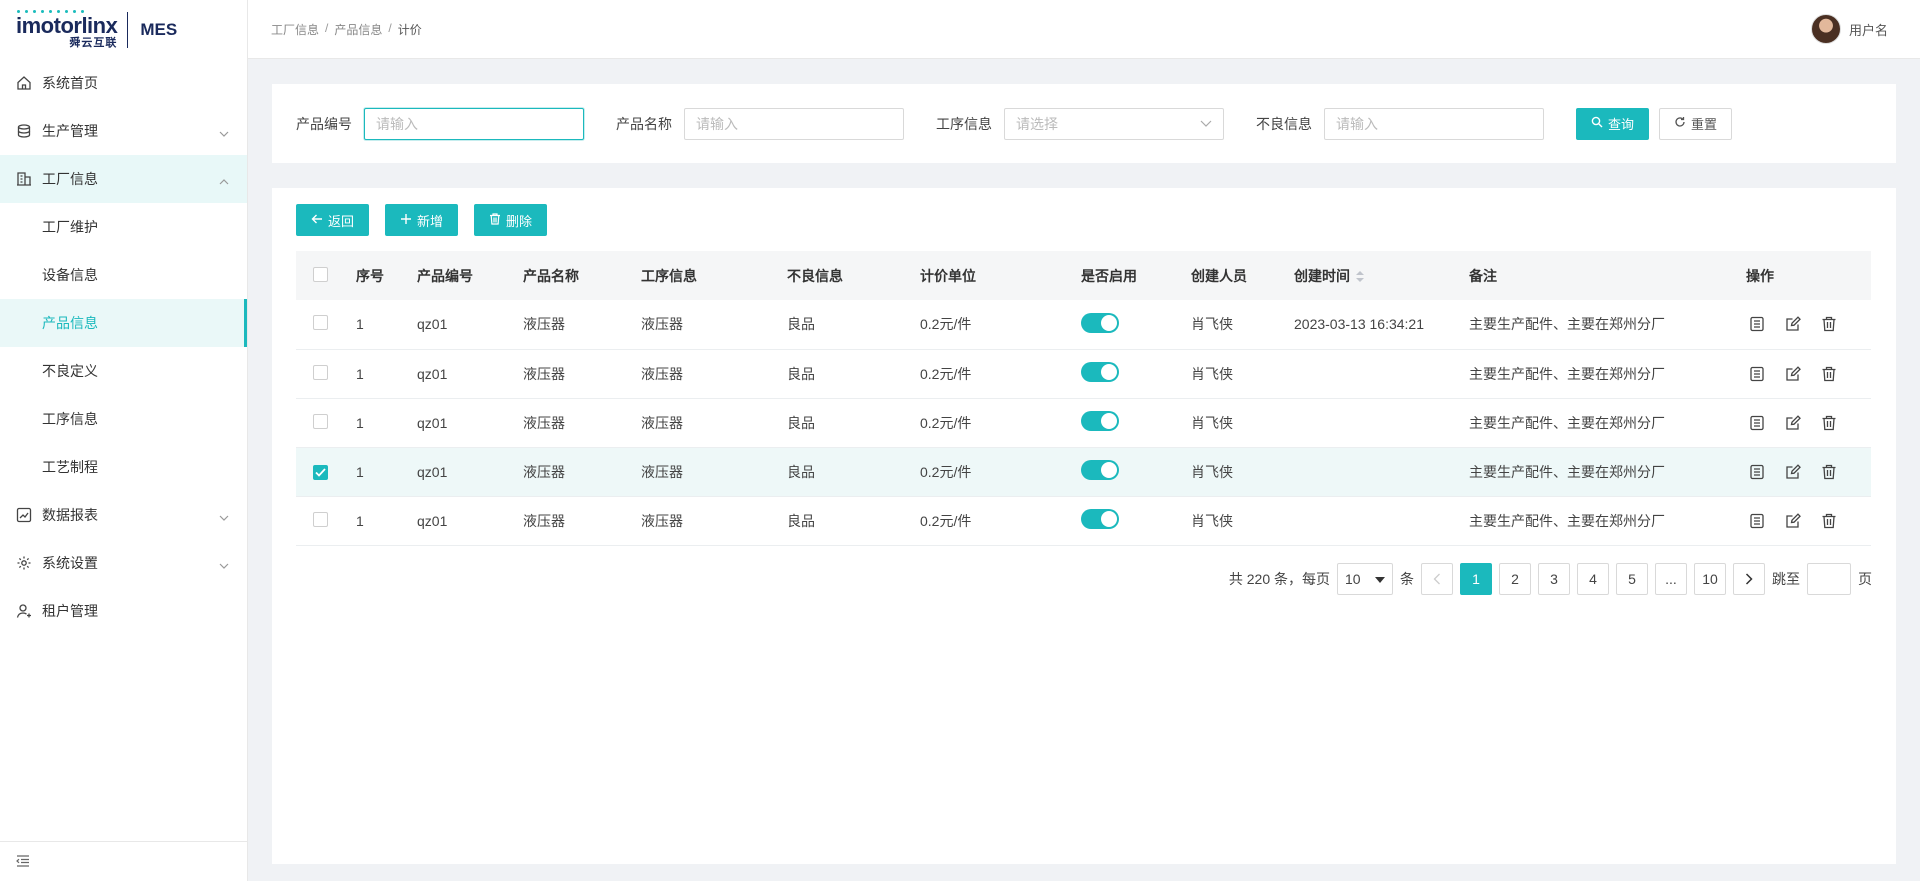 Image resolution: width=1920 pixels, height=881 pixels. I want to click on prev-page-button, so click(1437, 579).